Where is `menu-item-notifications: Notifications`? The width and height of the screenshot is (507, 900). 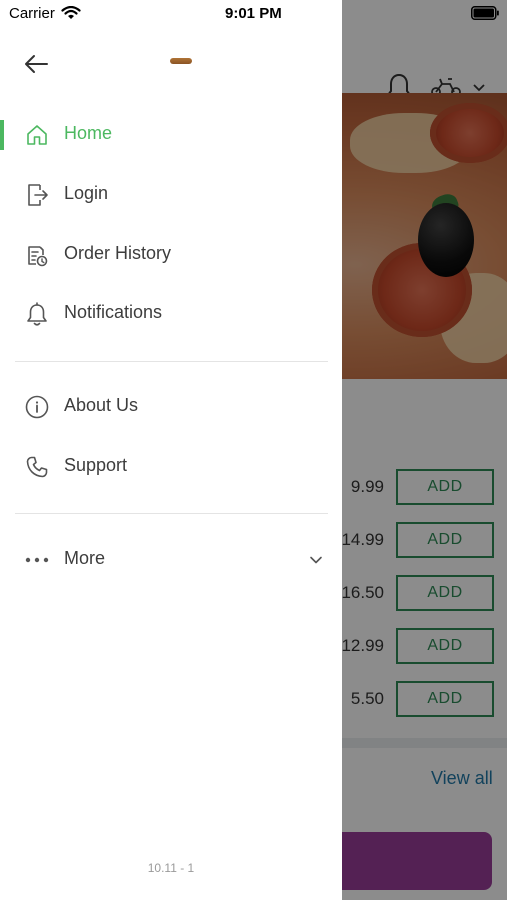
menu-item-notifications: Notifications is located at coordinates (171, 314).